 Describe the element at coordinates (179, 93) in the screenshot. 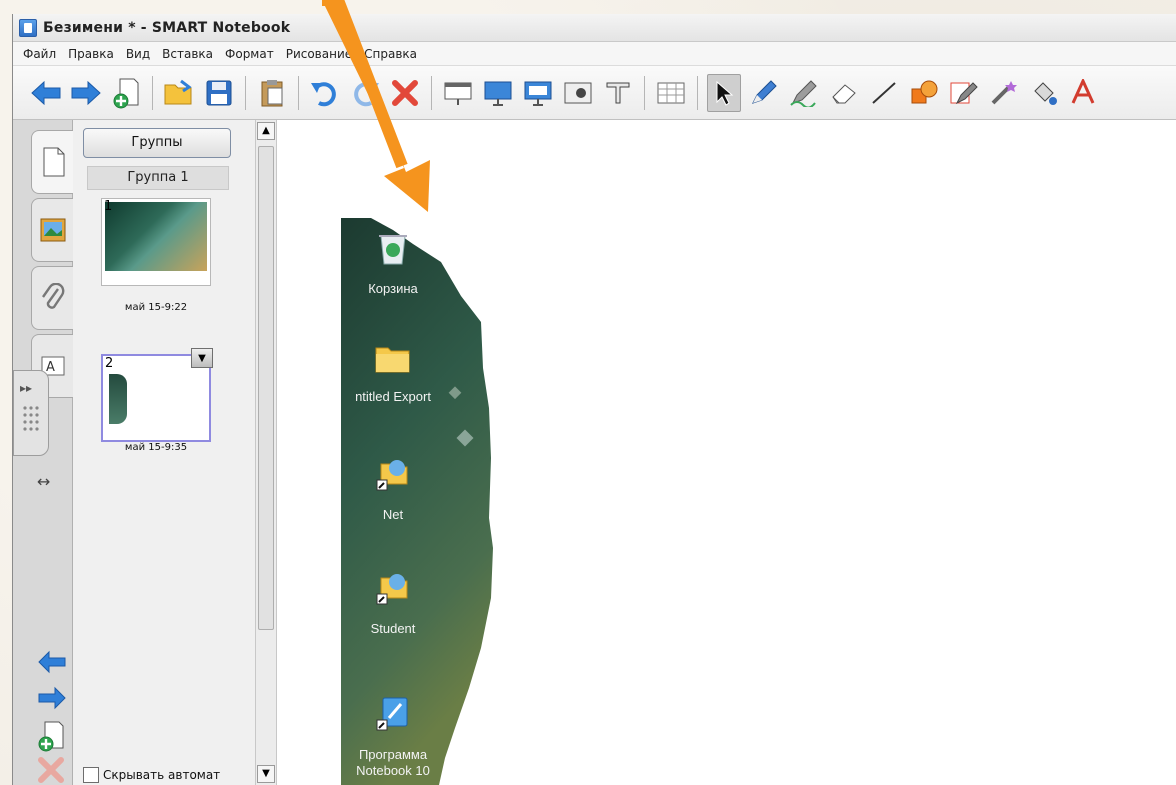

I see `open-folder-icon` at that location.